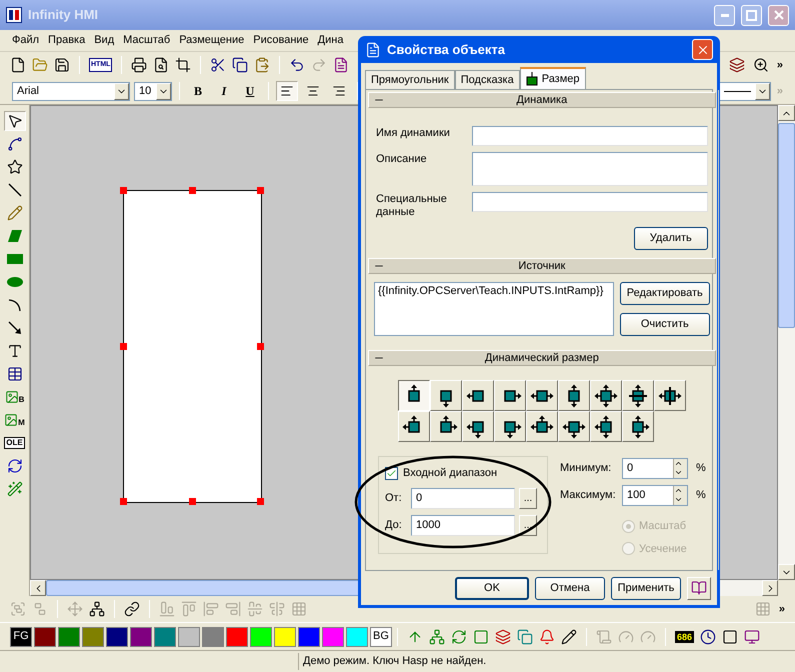  Describe the element at coordinates (588, 496) in the screenshot. I see `percent-label: Максимум:` at that location.